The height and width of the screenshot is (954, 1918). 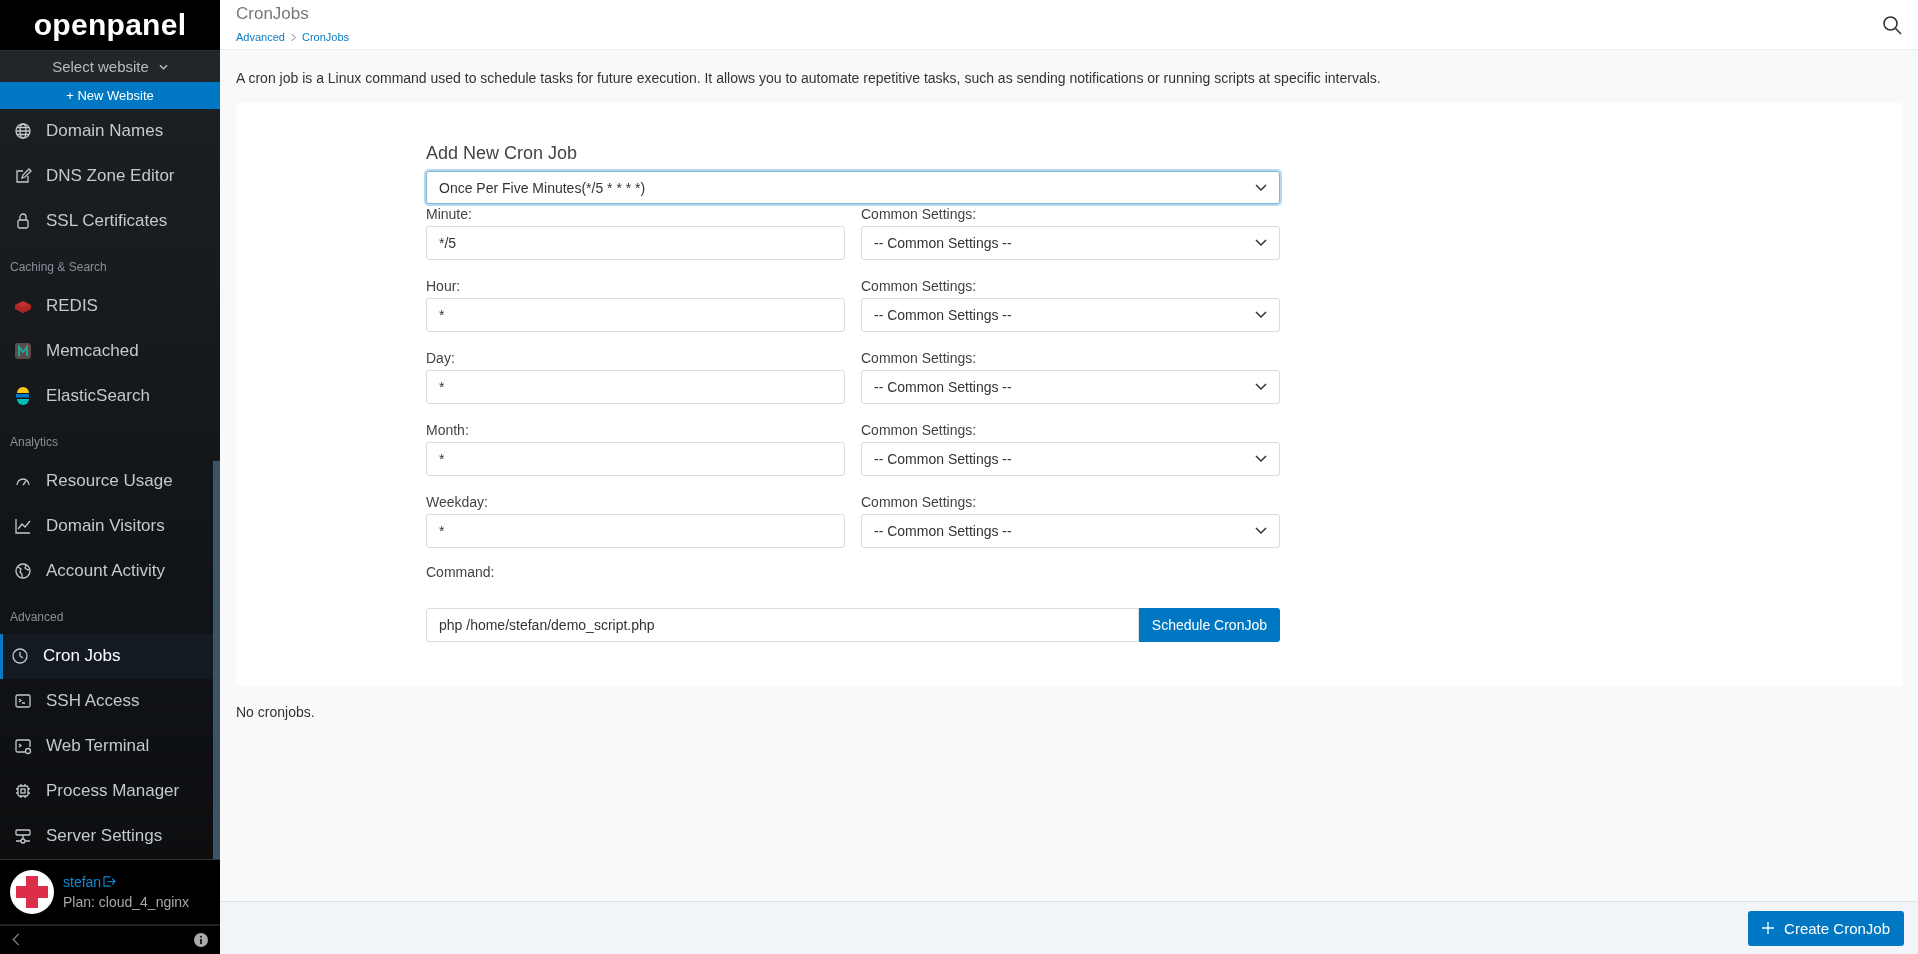 I want to click on schedule-button: Schedule CronJob, so click(x=1209, y=625).